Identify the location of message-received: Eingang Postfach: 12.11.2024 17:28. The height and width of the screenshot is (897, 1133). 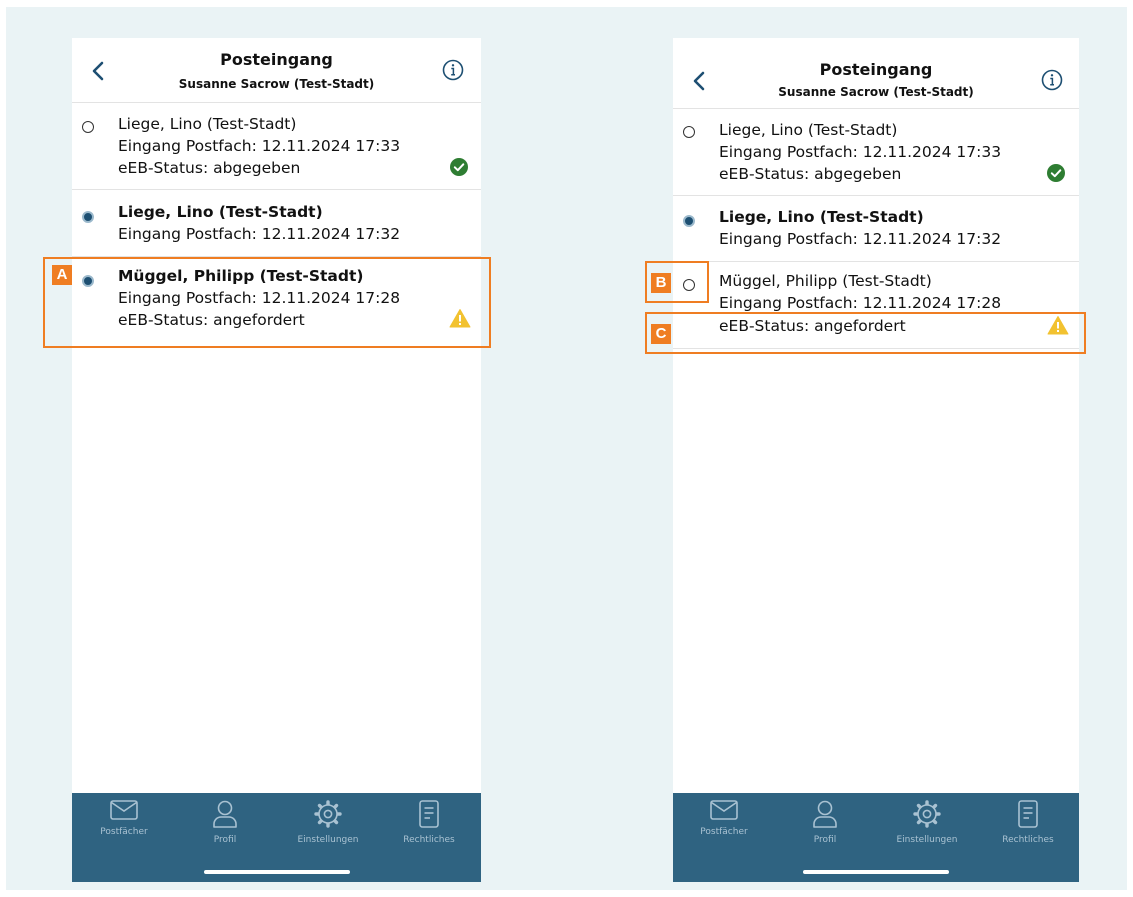
(860, 303).